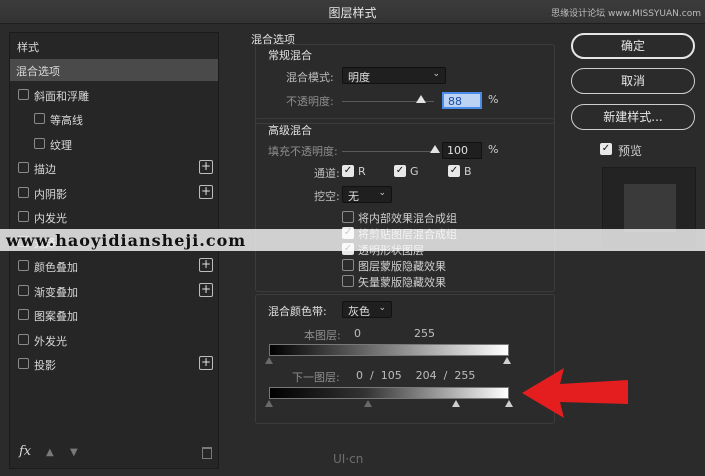  Describe the element at coordinates (269, 360) in the screenshot. I see `this-layer-black-slider` at that location.